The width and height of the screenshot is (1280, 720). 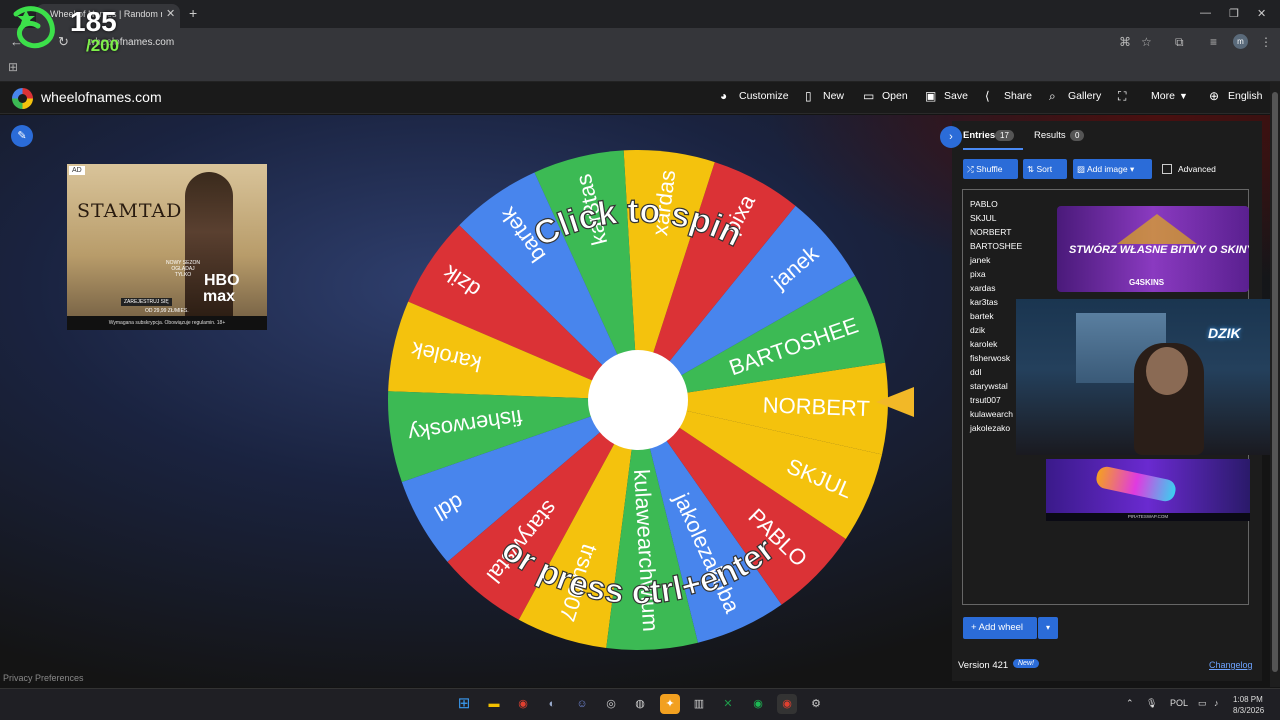 I want to click on entry-item: xardas, so click(x=983, y=288).